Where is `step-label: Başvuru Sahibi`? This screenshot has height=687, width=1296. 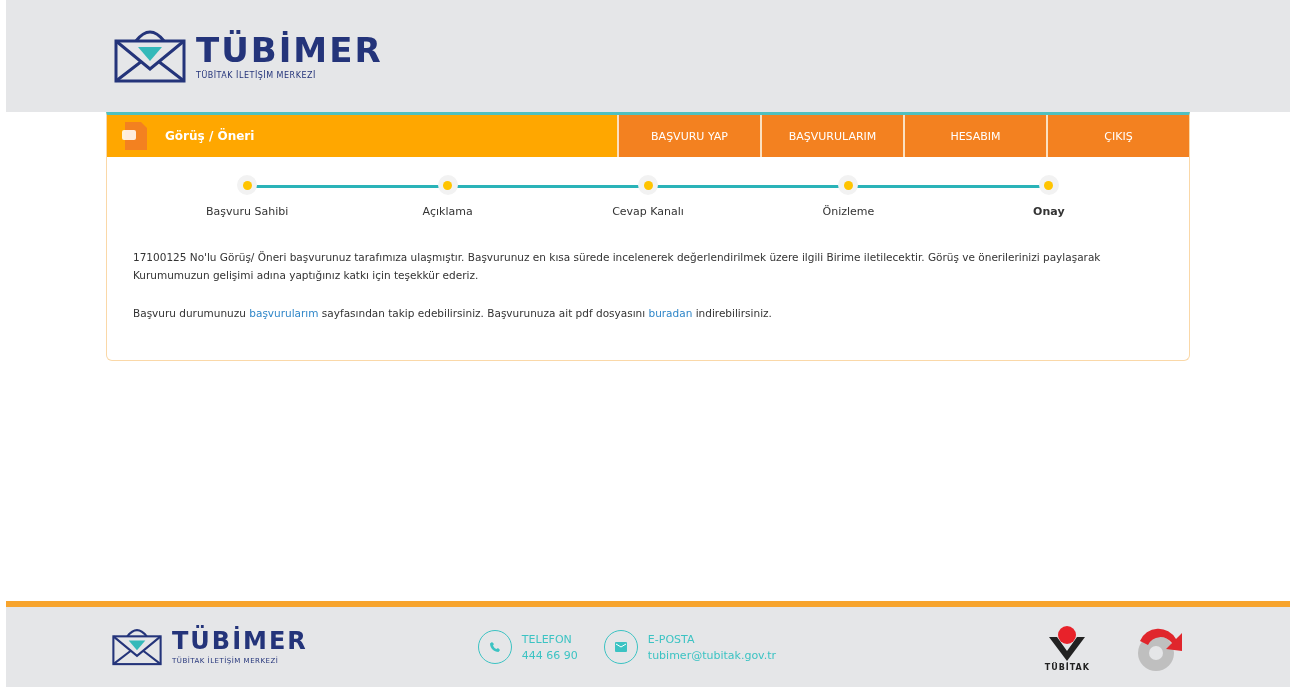 step-label: Başvuru Sahibi is located at coordinates (247, 211).